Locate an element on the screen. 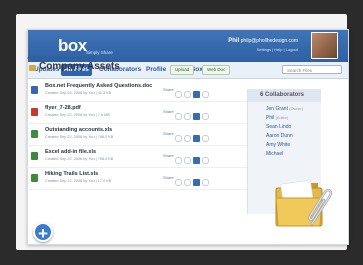 This screenshot has height=265, width=363. user-email: philp@phollhedesign.com is located at coordinates (269, 41).